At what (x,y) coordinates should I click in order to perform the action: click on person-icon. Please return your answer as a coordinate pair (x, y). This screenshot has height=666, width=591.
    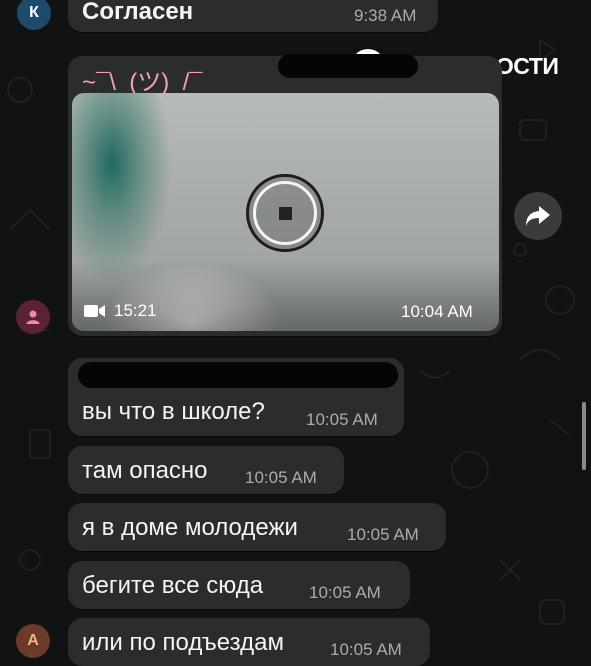
    Looking at the image, I should click on (33, 317).